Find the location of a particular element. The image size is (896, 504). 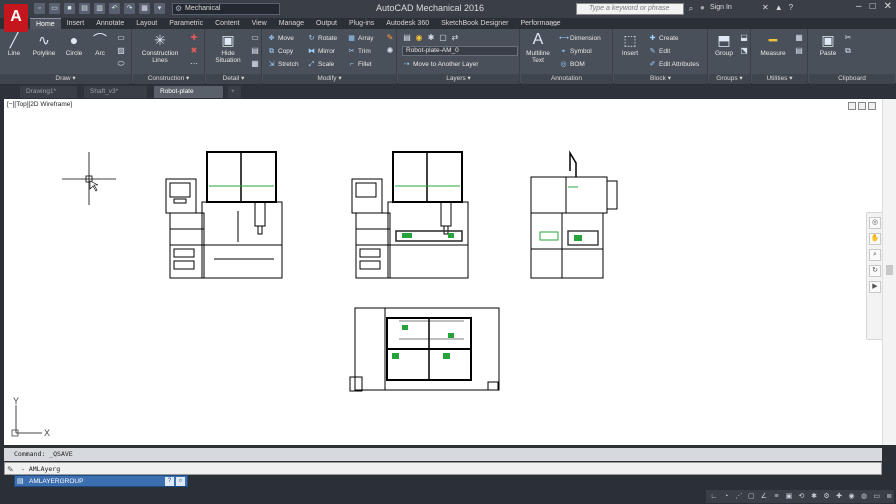

stretch-button: ⇲ Stretch is located at coordinates (283, 64).